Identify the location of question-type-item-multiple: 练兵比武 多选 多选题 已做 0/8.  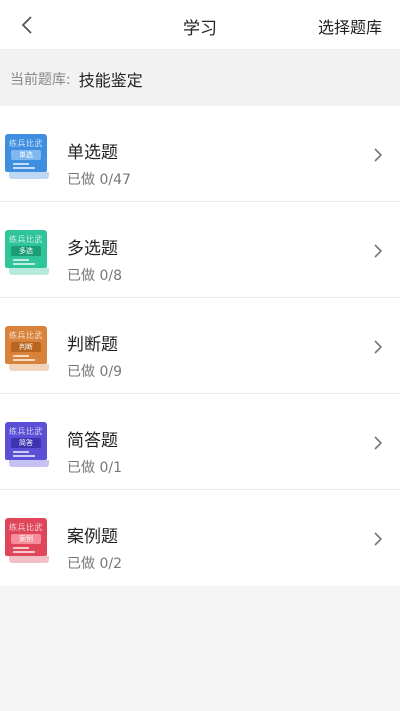
(200, 250).